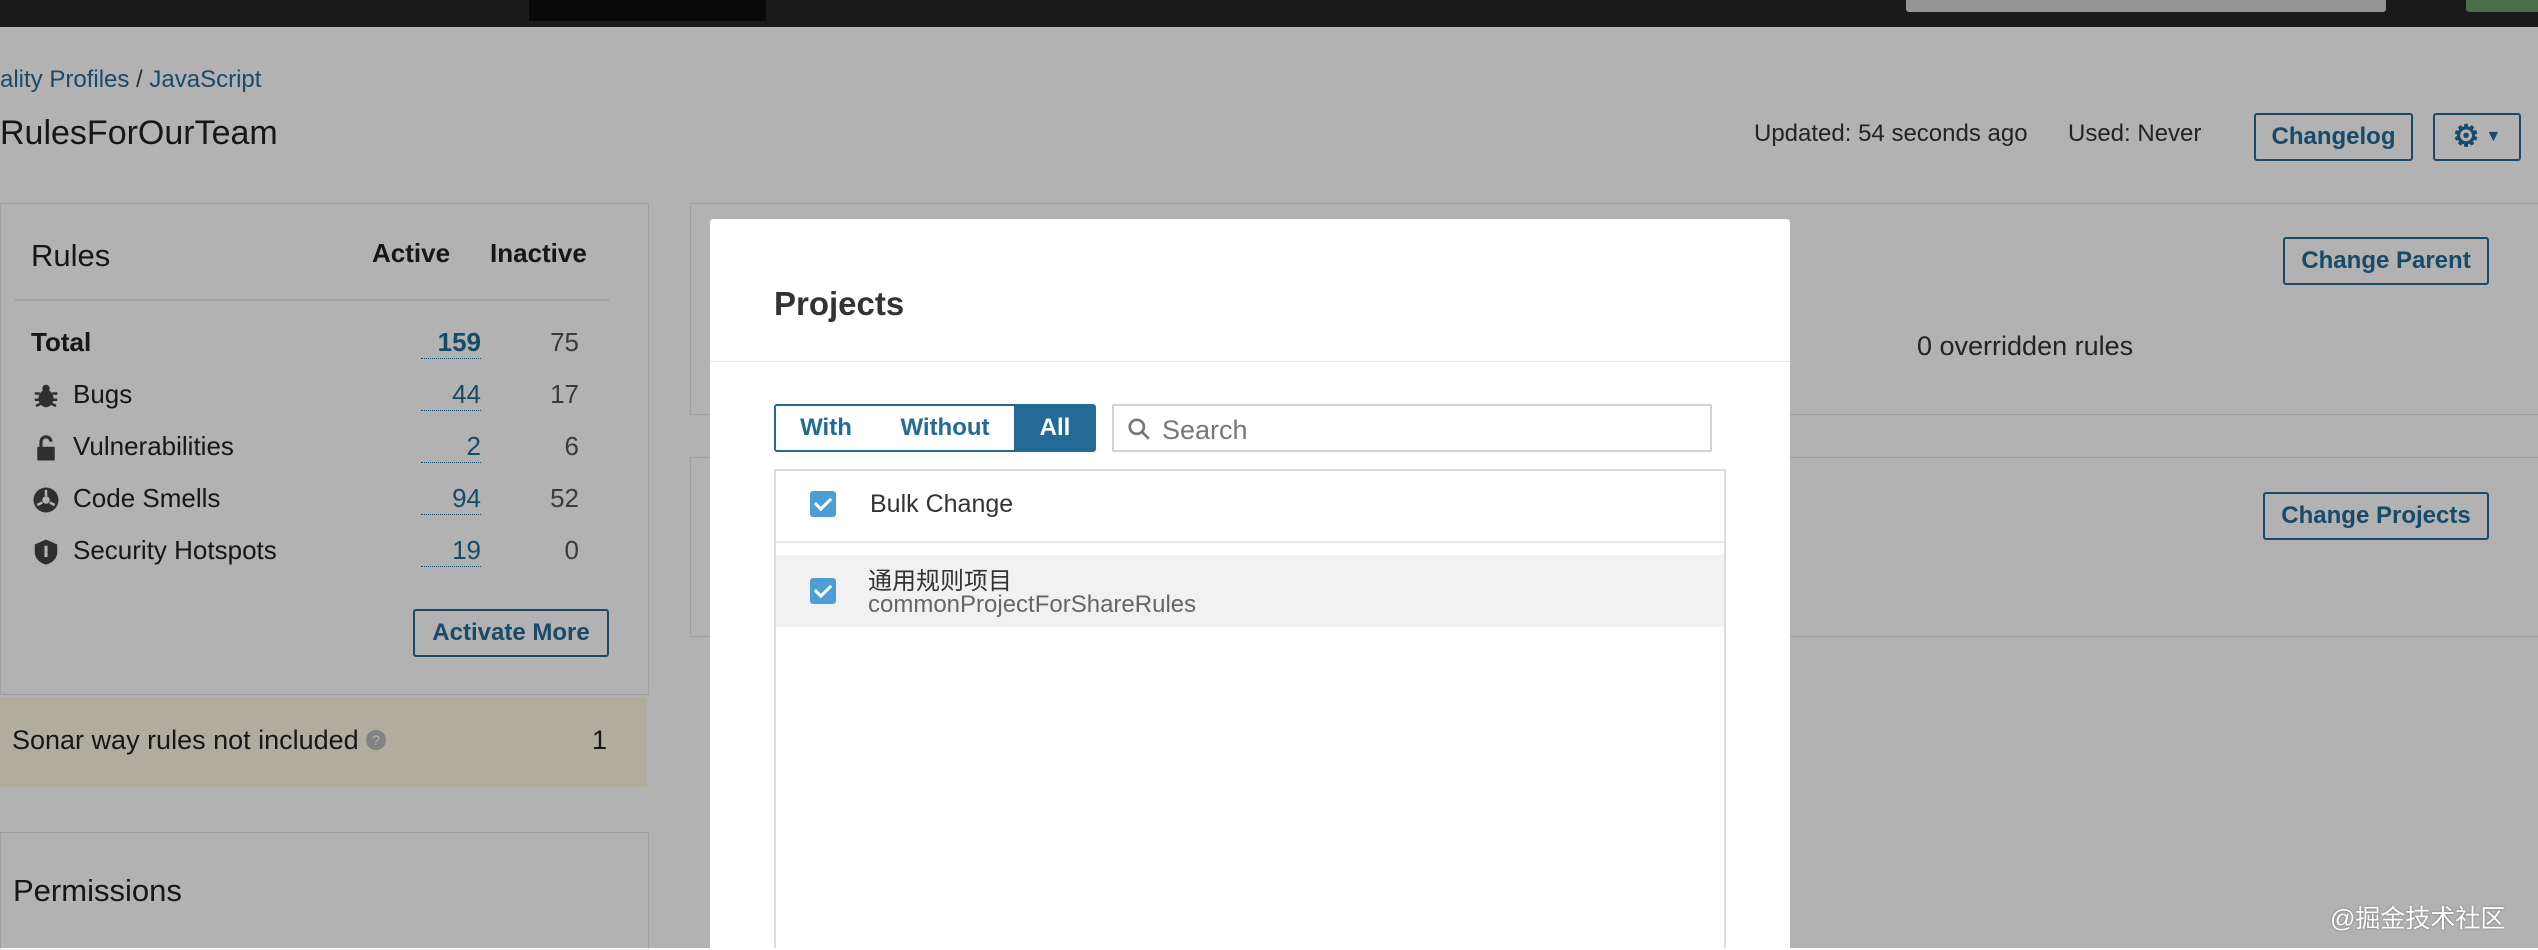 The width and height of the screenshot is (2538, 950). I want to click on project-search-input: Search, so click(1412, 428).